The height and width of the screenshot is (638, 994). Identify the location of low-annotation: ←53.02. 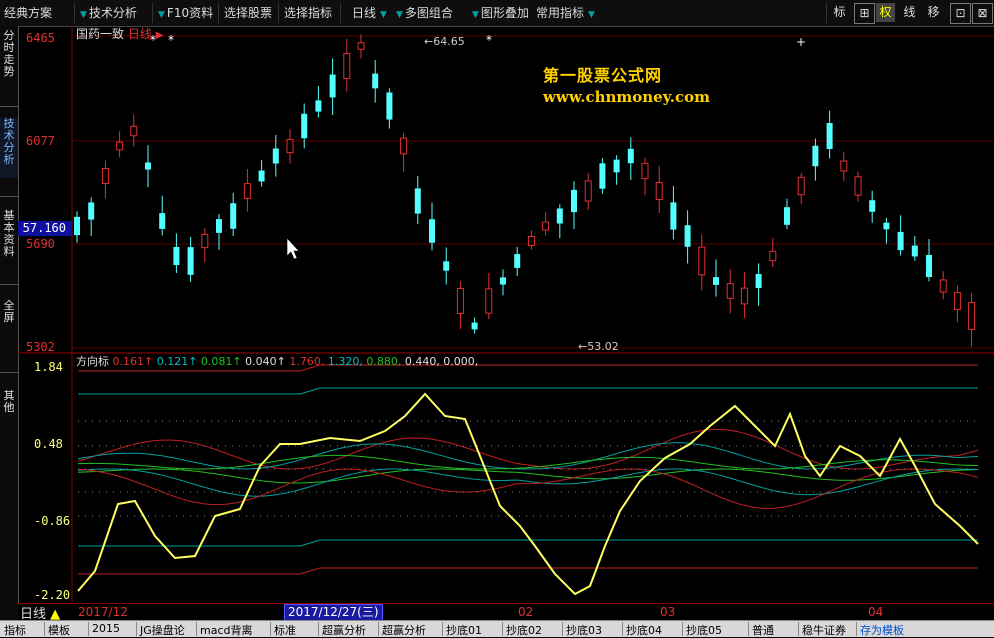
(598, 346).